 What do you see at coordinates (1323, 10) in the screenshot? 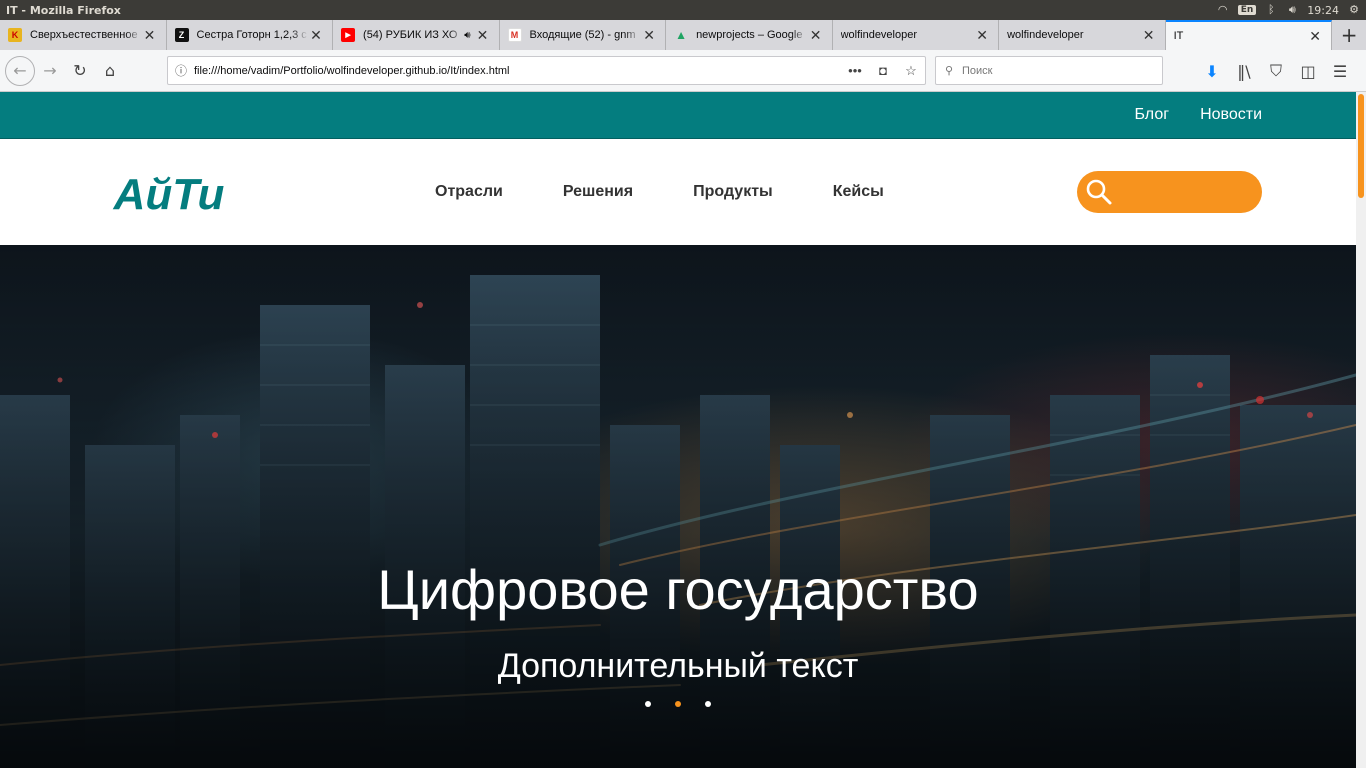
I see `clock: 19:24` at bounding box center [1323, 10].